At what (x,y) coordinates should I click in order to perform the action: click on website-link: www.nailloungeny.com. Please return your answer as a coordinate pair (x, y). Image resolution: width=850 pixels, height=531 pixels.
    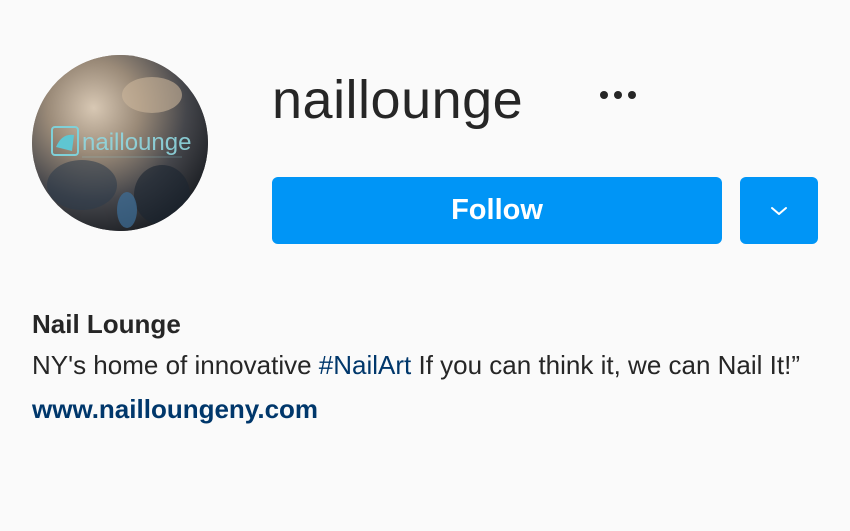
    Looking at the image, I should click on (432, 409).